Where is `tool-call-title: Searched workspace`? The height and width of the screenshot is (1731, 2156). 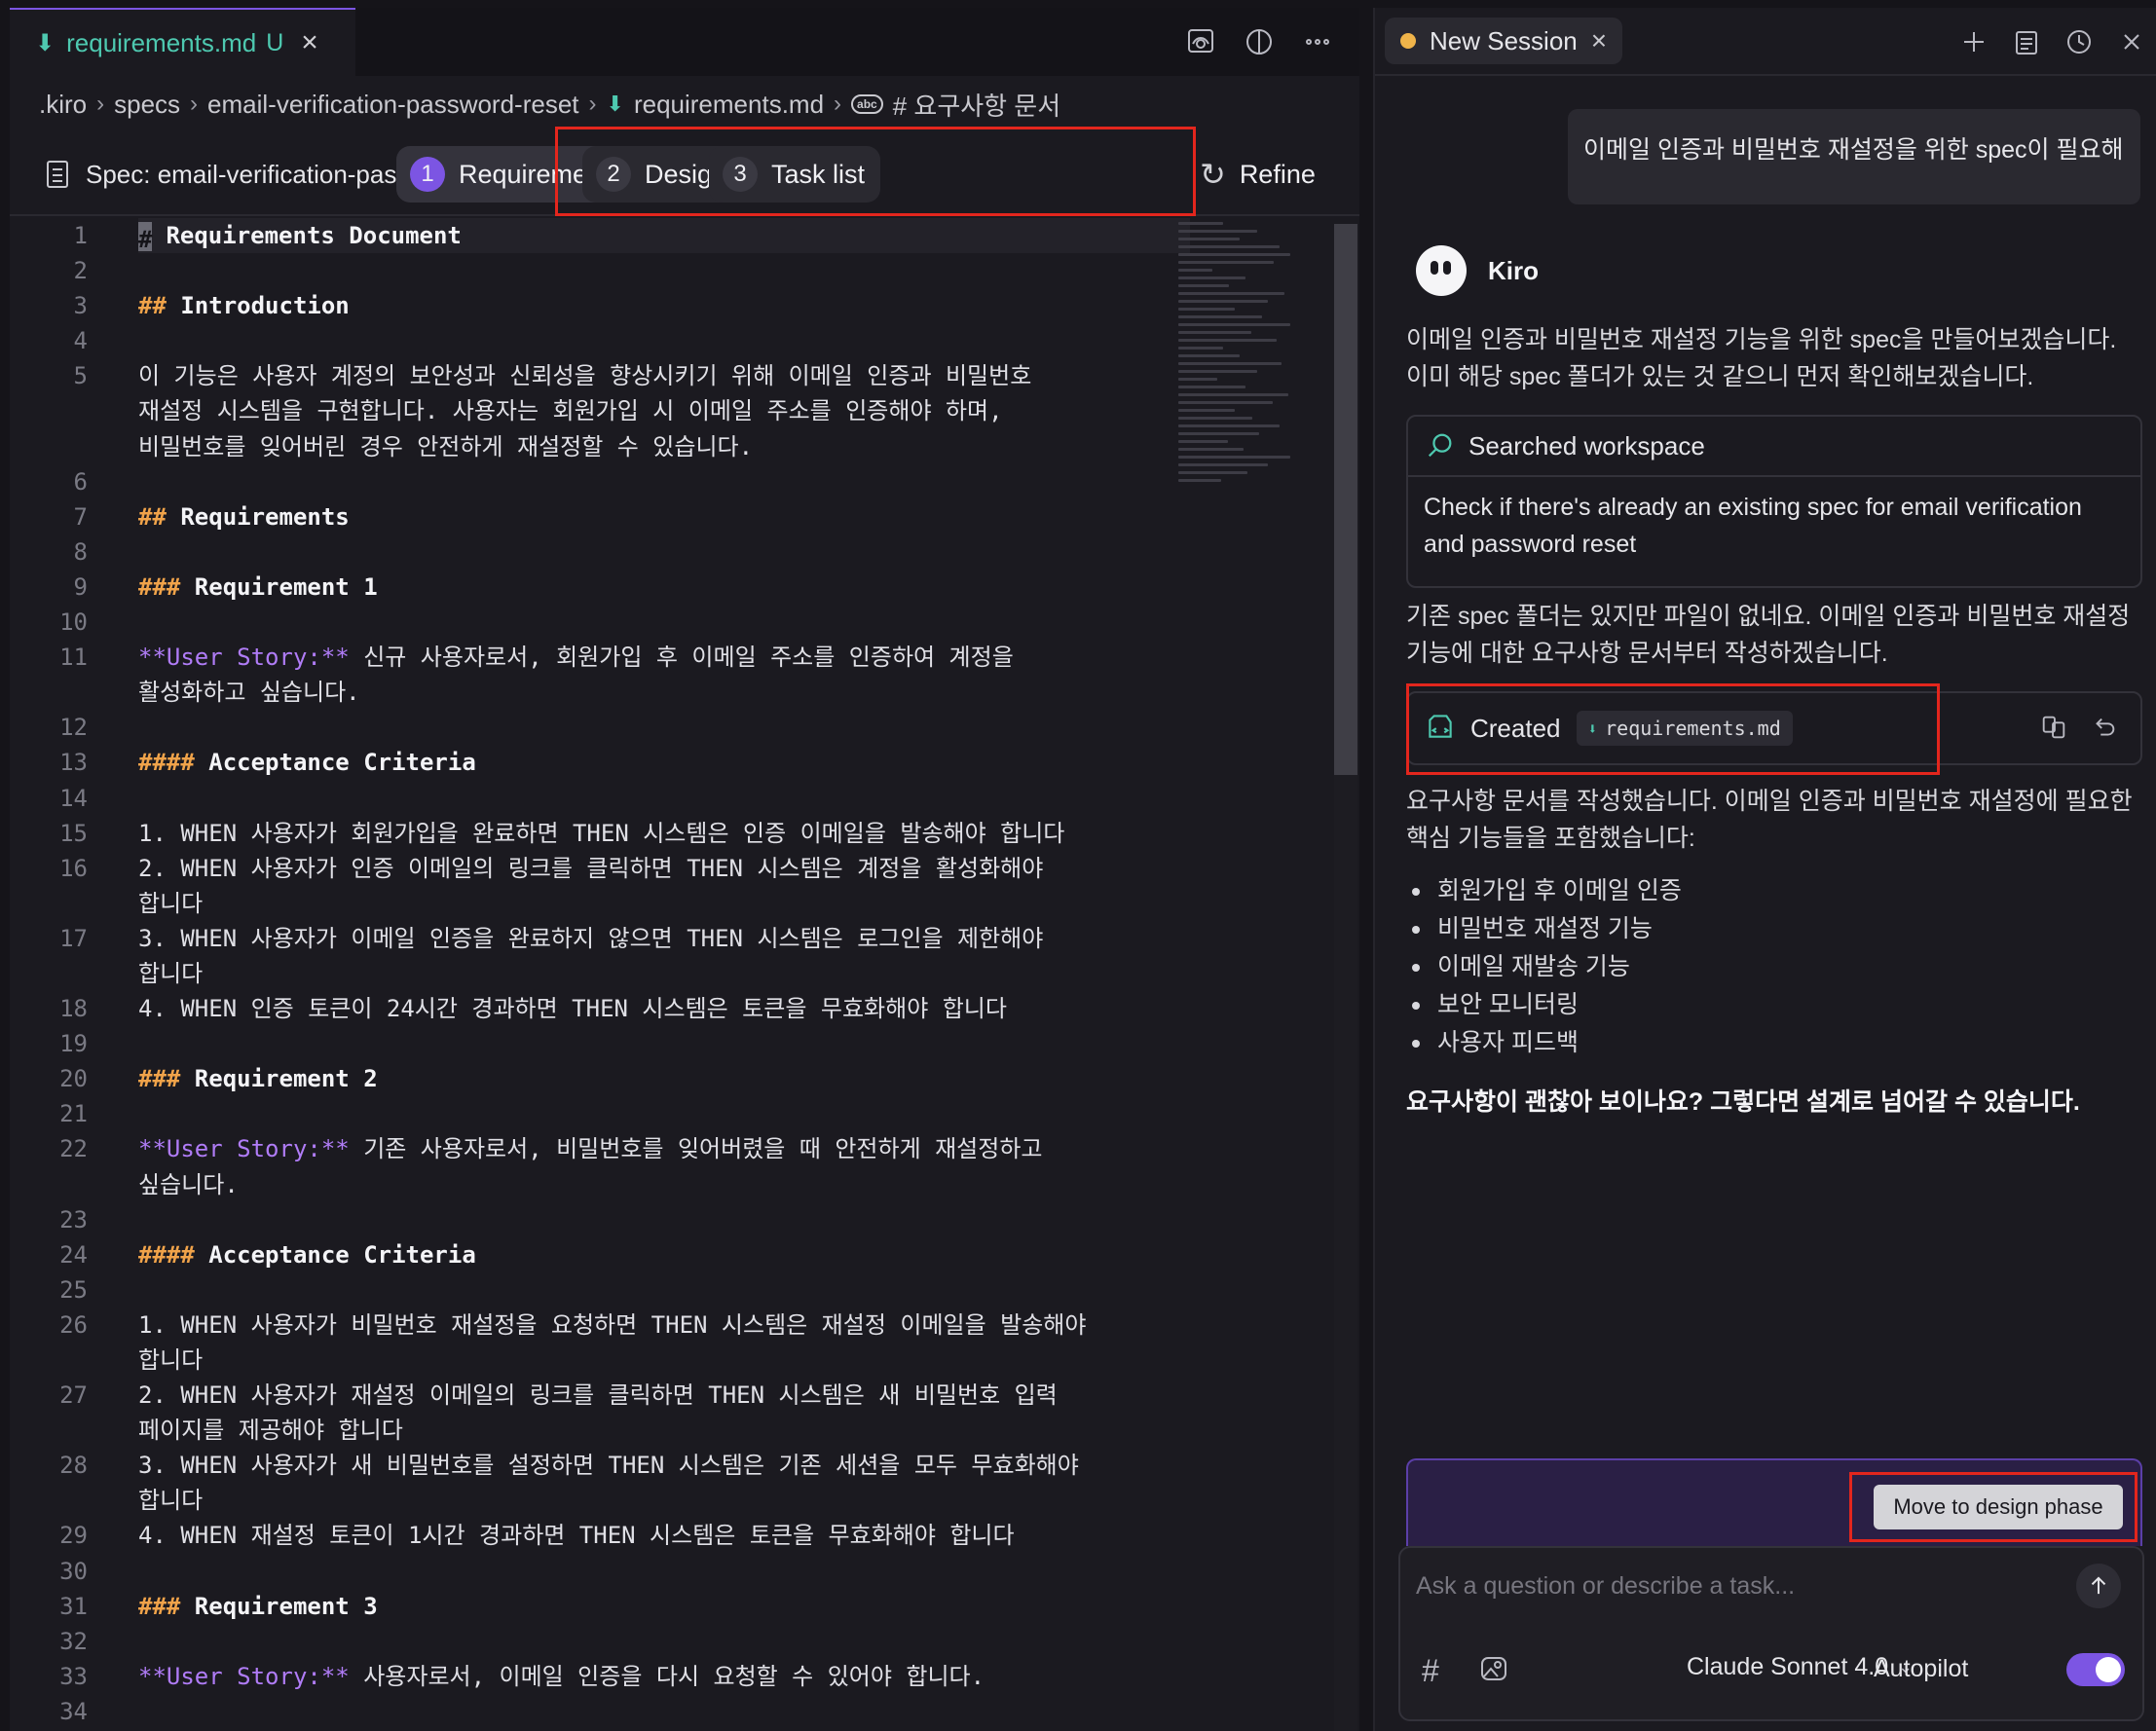 tool-call-title: Searched workspace is located at coordinates (1586, 445).